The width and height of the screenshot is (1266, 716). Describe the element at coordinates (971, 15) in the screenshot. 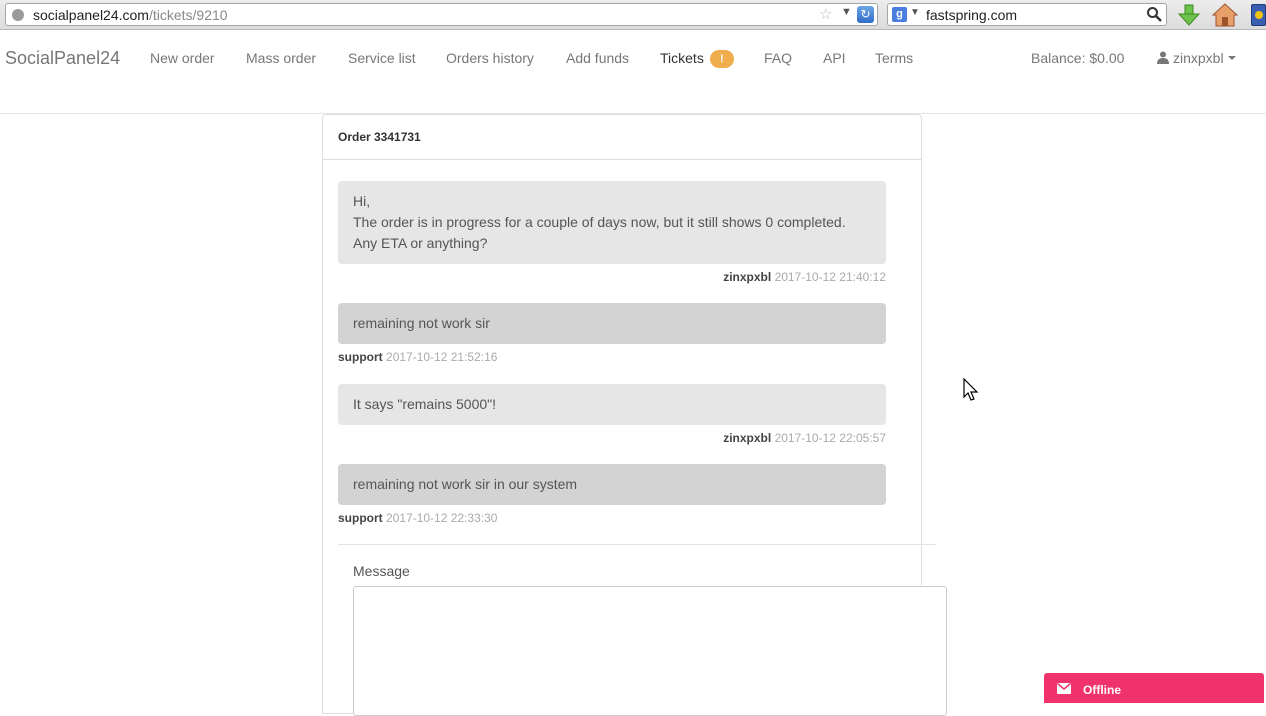

I see `search-input: fastspring.com` at that location.